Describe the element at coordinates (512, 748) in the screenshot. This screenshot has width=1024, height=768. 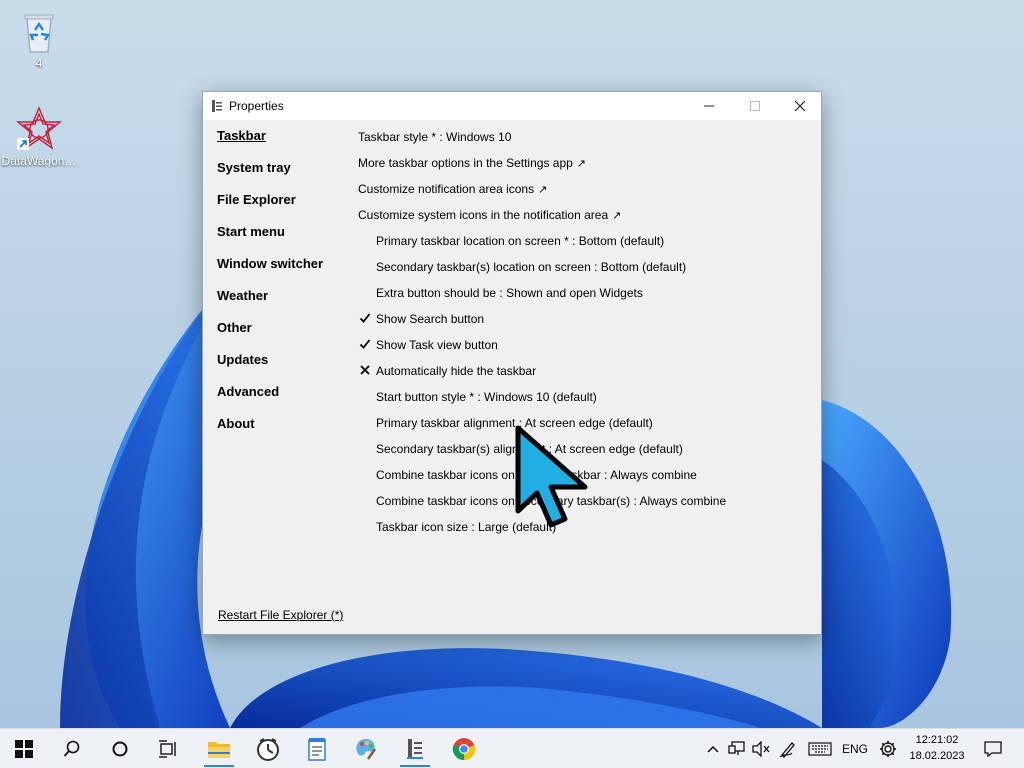
I see `taskbar: ENG 12:21:02 18.02.2023` at that location.